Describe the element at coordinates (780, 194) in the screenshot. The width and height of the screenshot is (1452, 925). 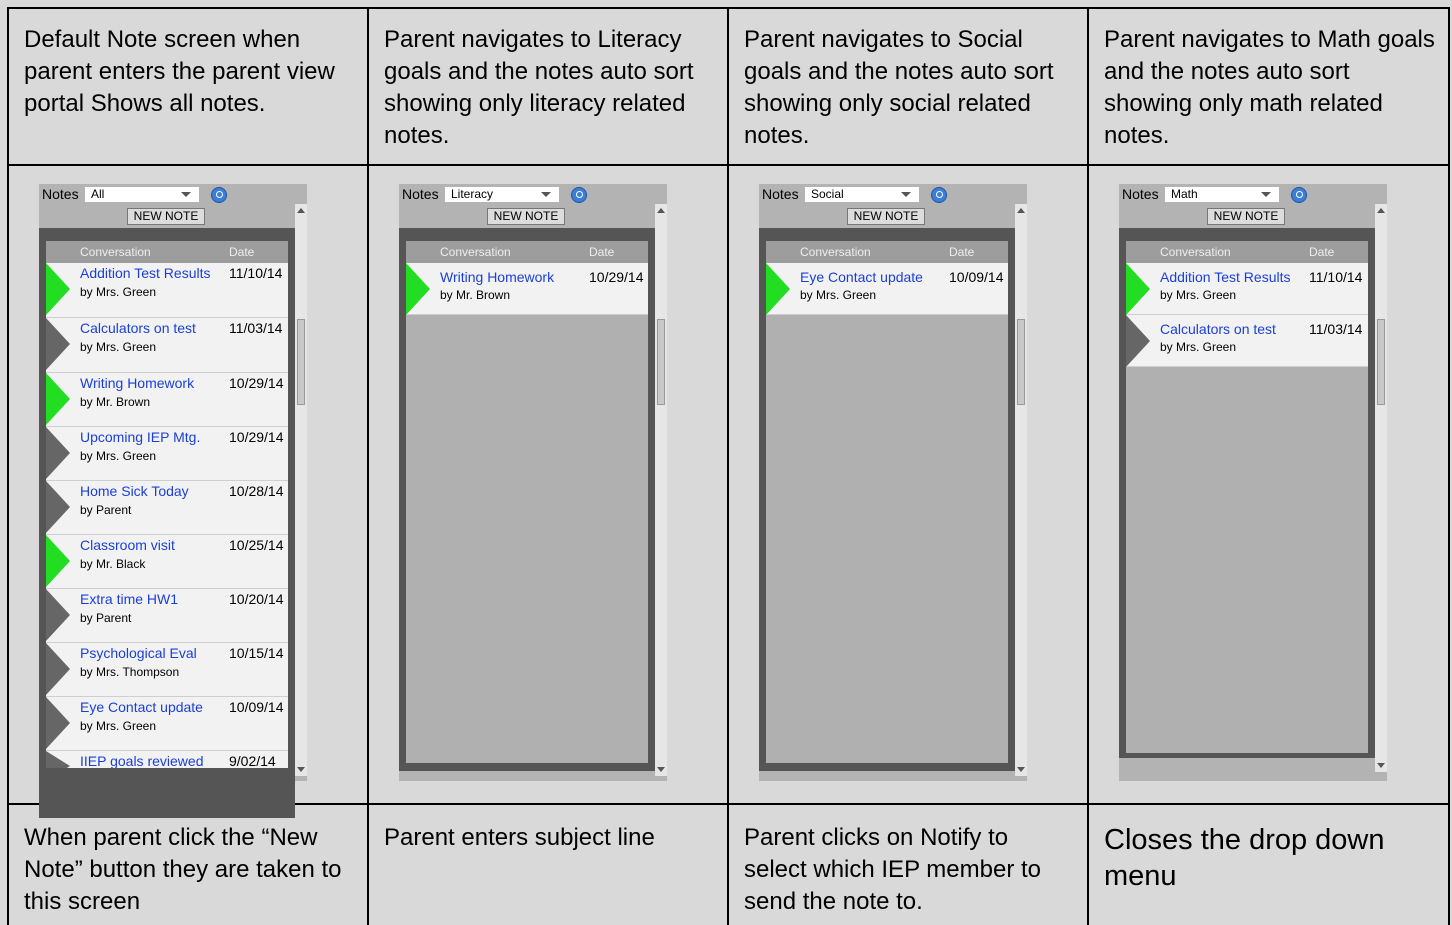
I see `notes-label: Notes` at that location.